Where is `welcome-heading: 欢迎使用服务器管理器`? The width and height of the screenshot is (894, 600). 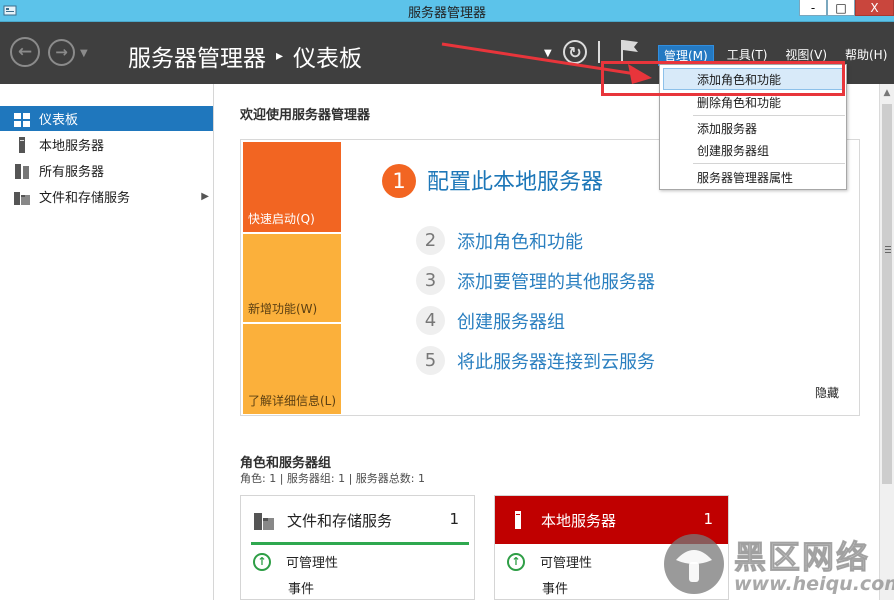 welcome-heading: 欢迎使用服务器管理器 is located at coordinates (305, 115).